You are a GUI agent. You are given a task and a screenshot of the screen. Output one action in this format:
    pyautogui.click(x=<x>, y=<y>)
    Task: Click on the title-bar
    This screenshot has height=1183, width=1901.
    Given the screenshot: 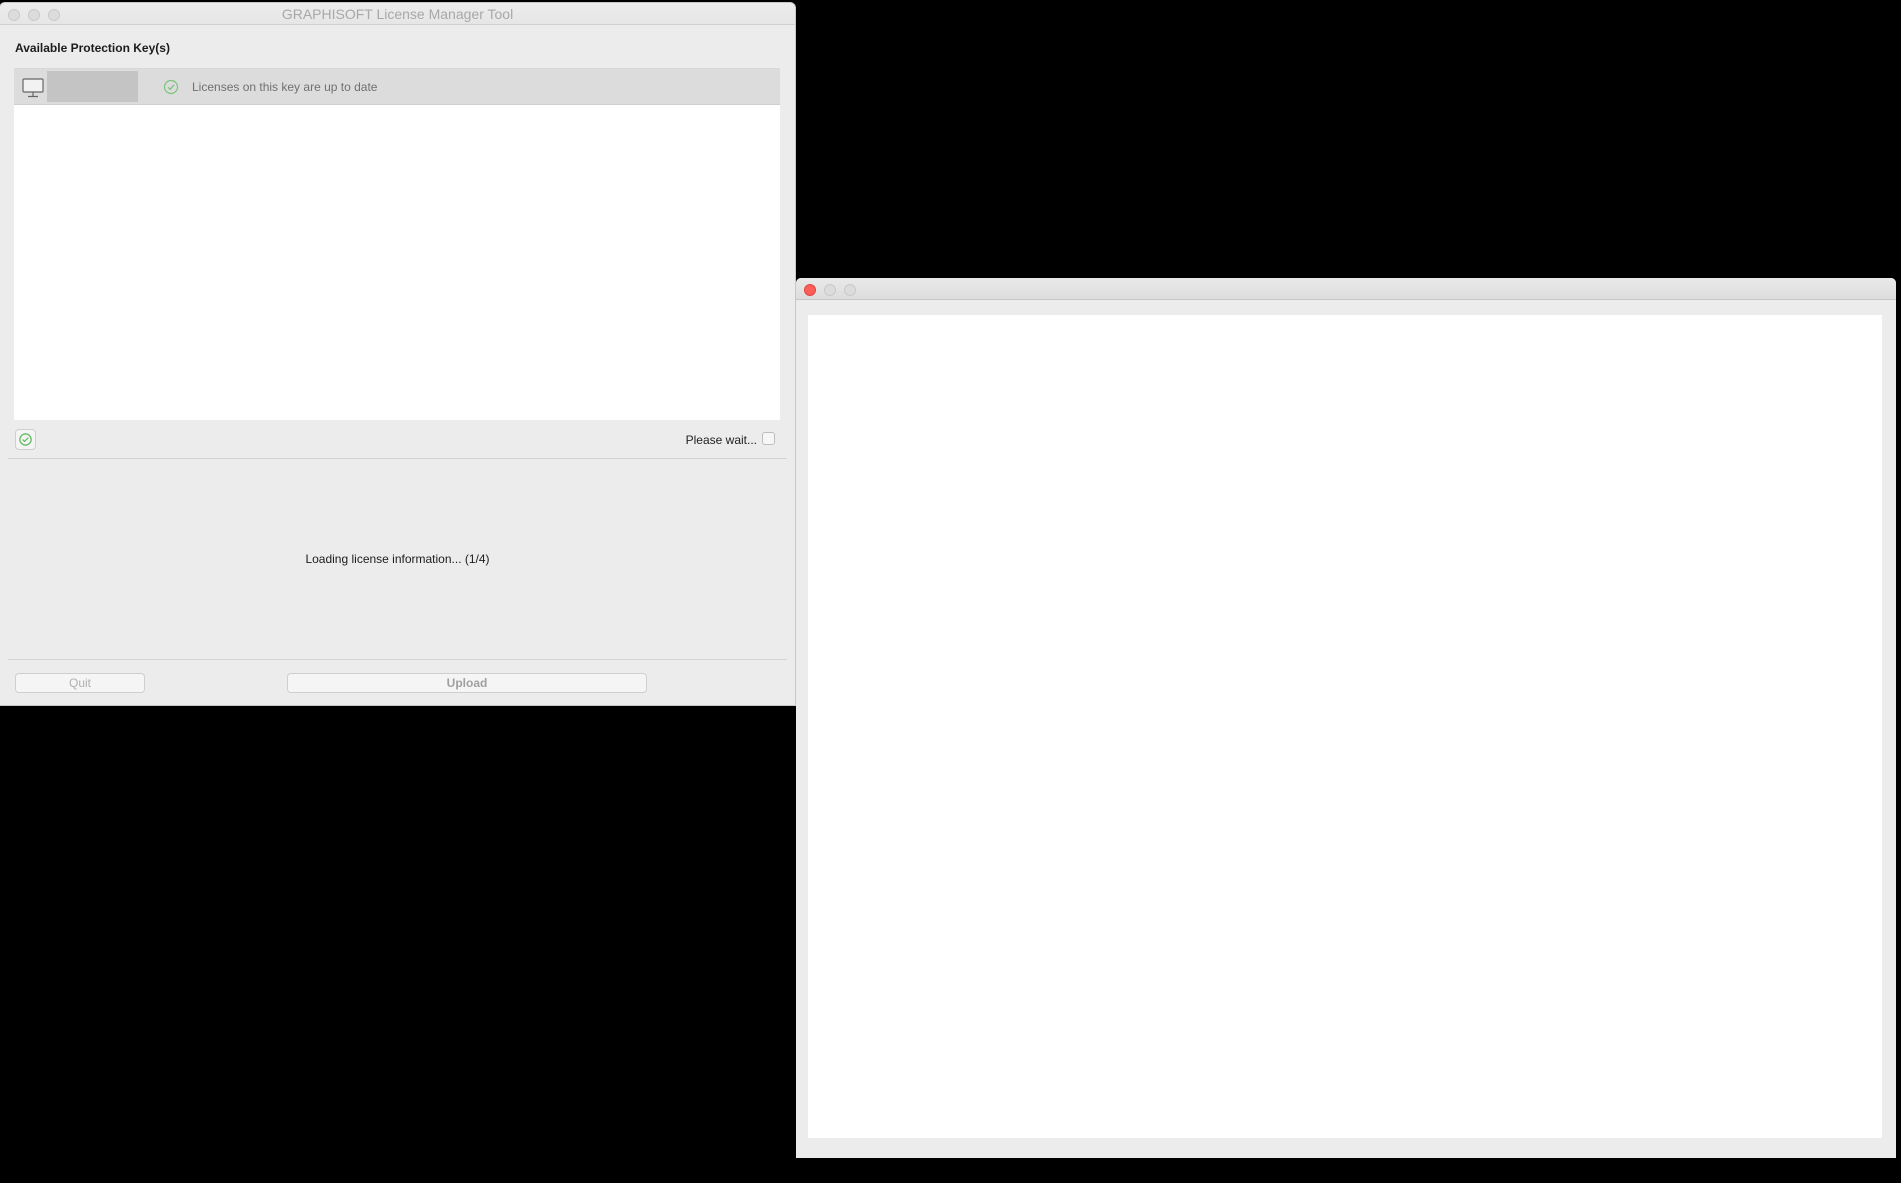 What is the action you would take?
    pyautogui.click(x=1346, y=289)
    